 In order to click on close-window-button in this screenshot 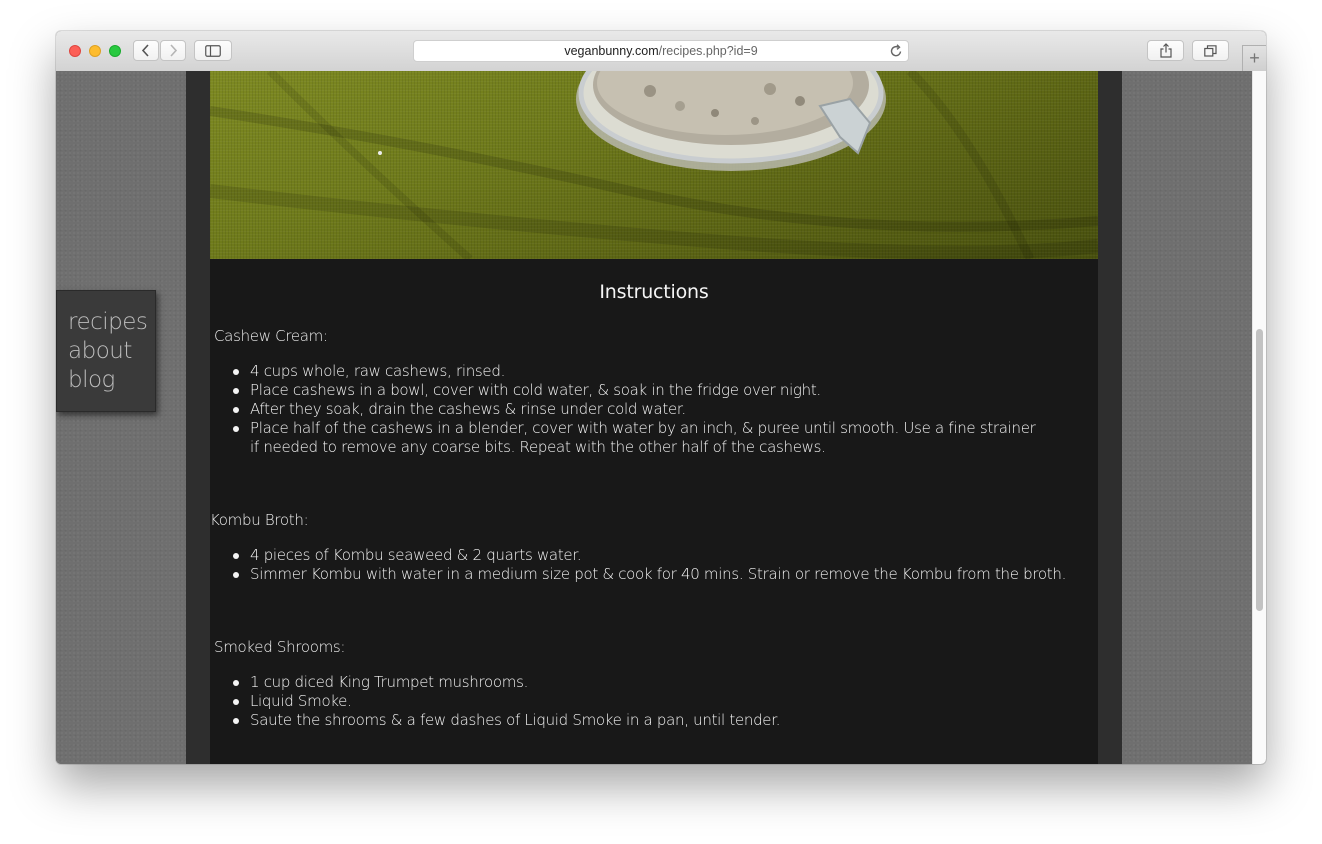, I will do `click(75, 51)`.